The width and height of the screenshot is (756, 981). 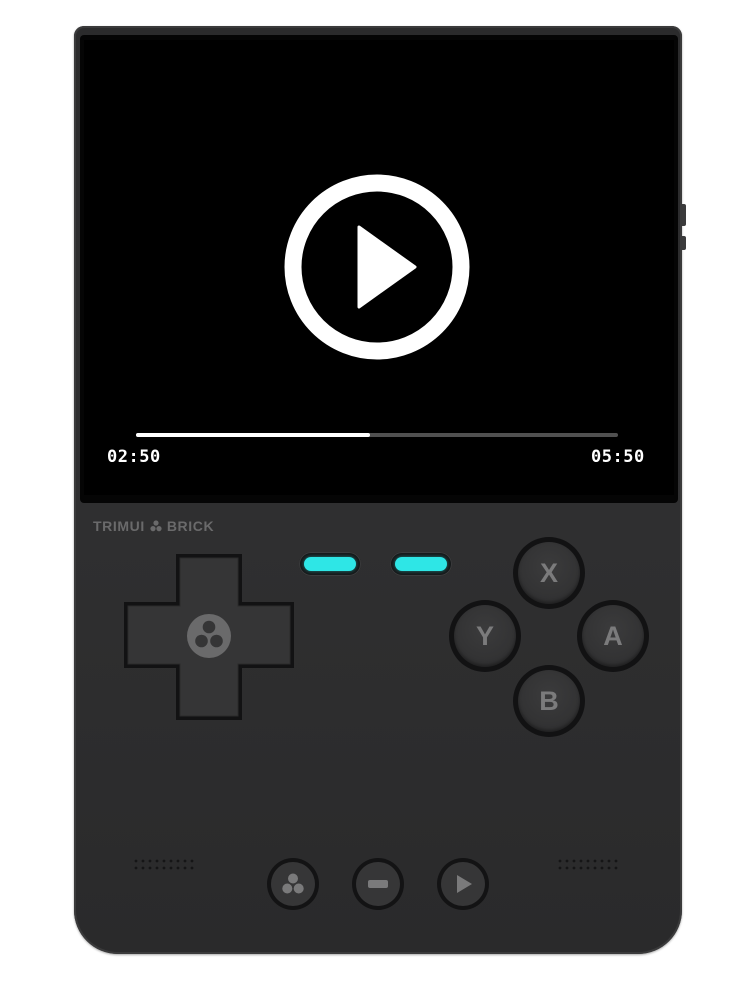 I want to click on play-triangle-icon, so click(x=464, y=884).